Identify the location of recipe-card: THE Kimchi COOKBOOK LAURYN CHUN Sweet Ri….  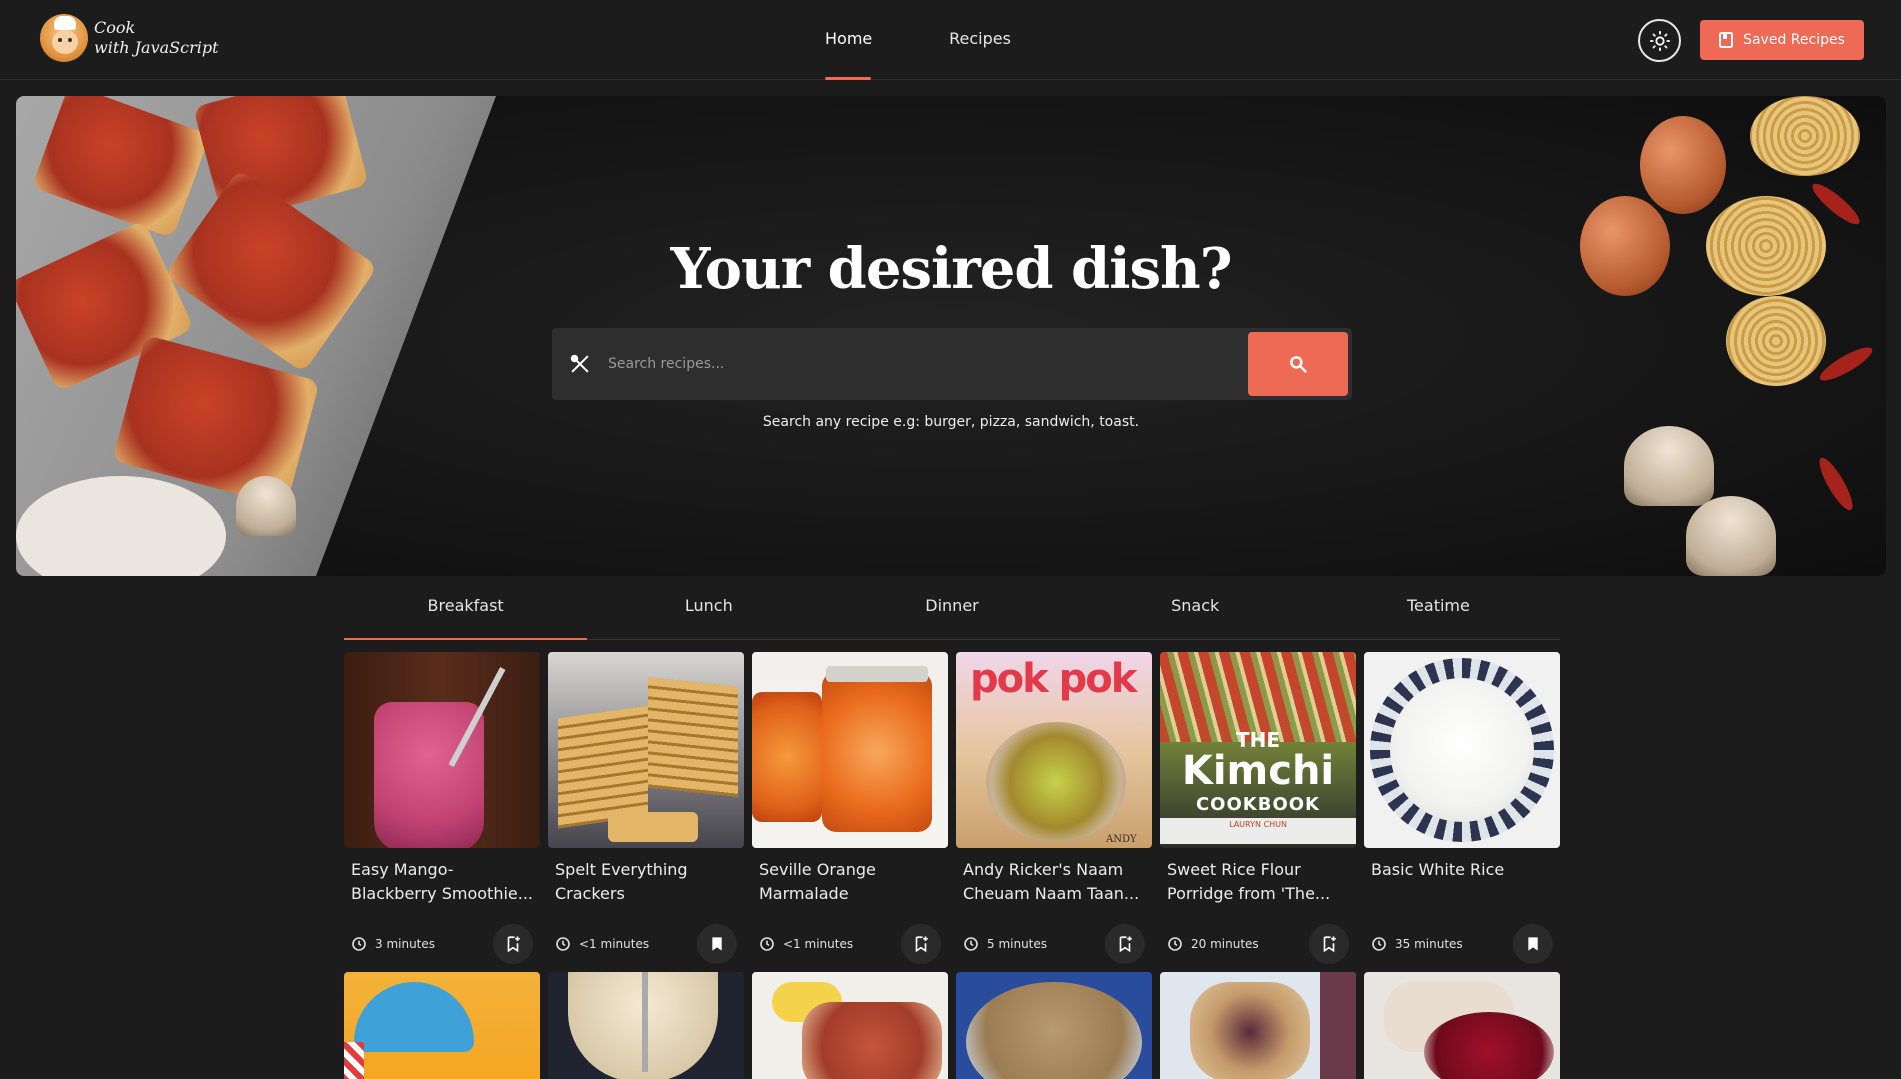
(1258, 808).